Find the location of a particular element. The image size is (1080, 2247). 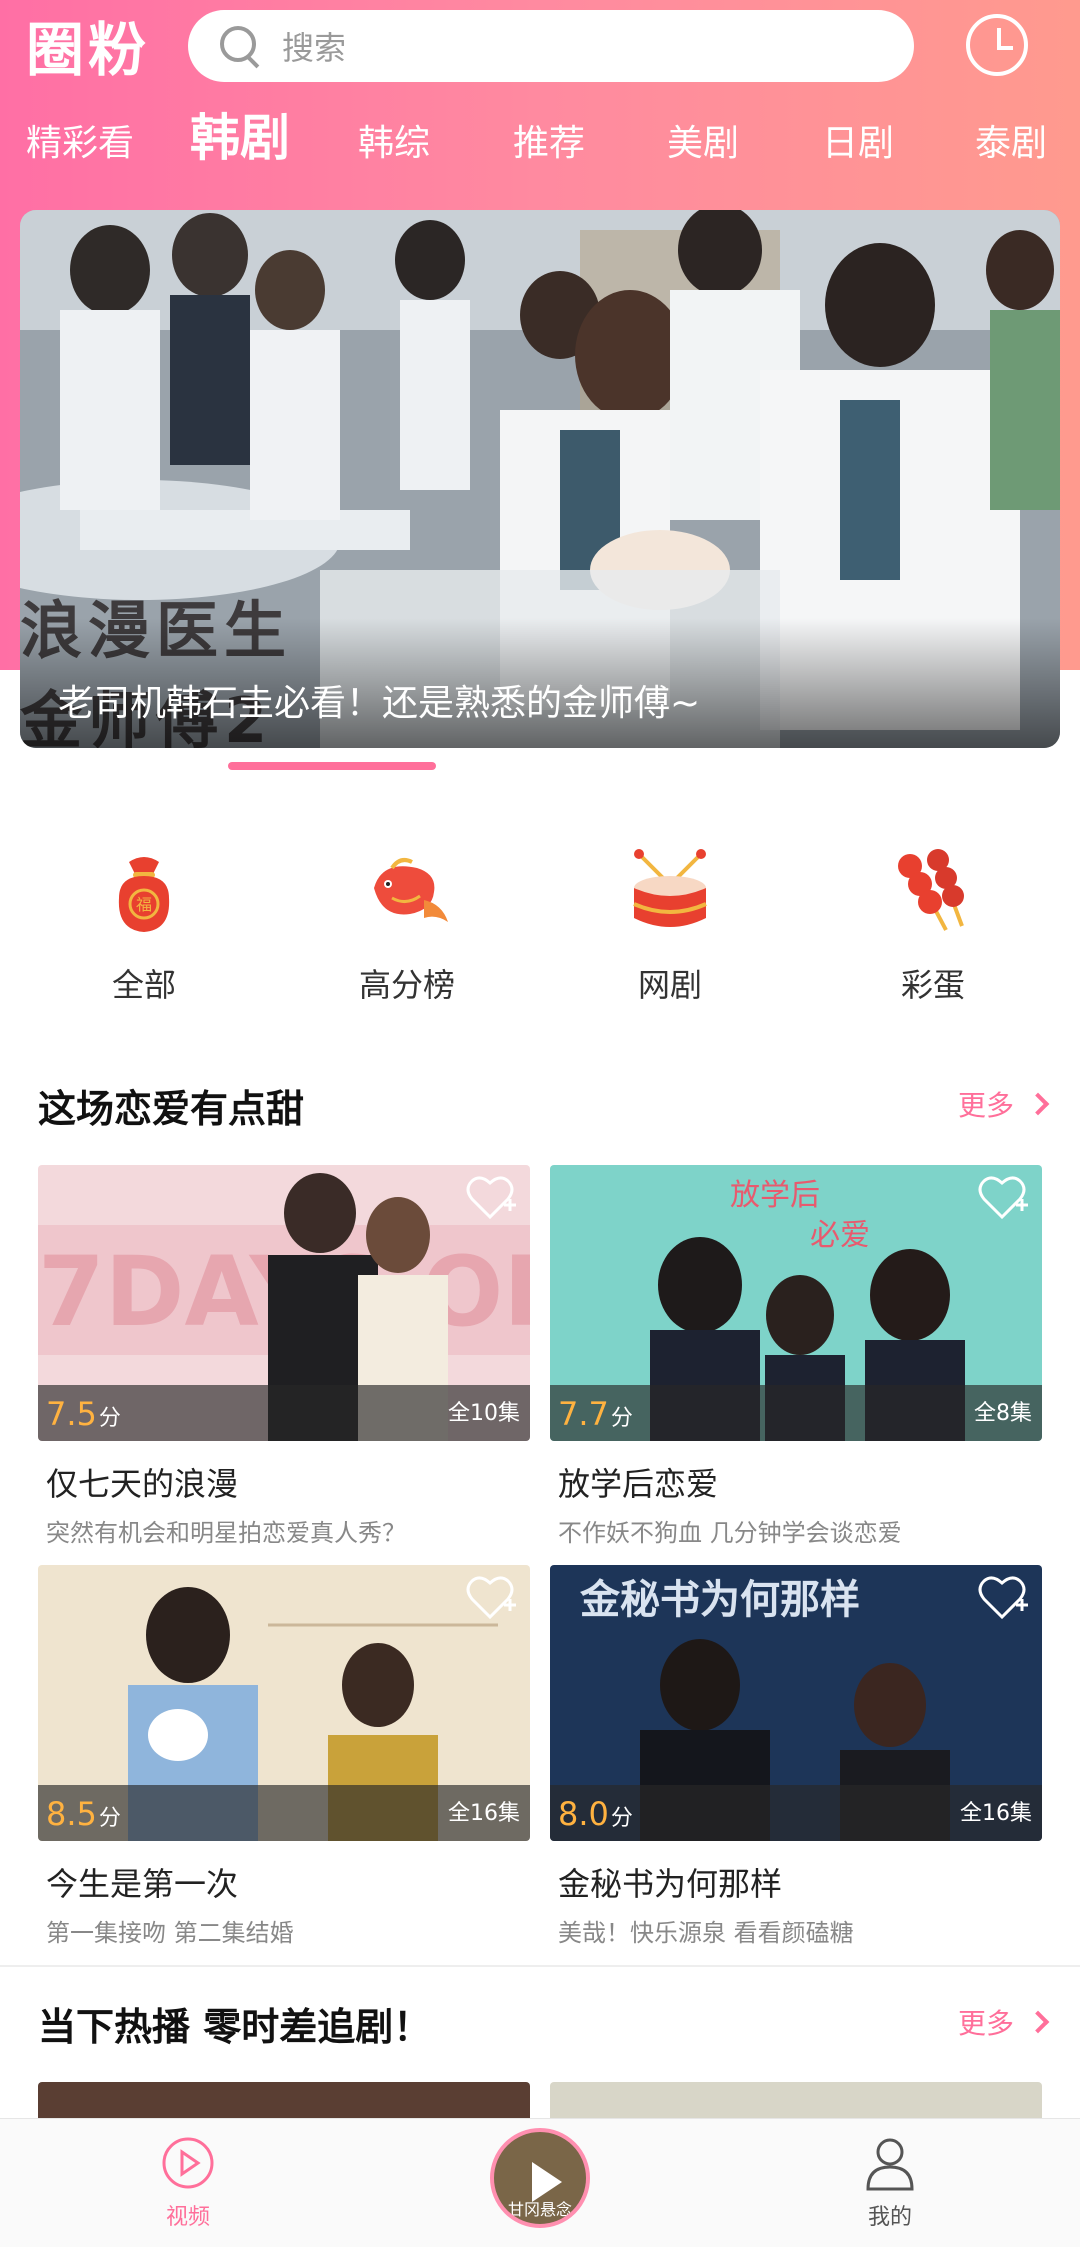

drum-icon is located at coordinates (670, 888).